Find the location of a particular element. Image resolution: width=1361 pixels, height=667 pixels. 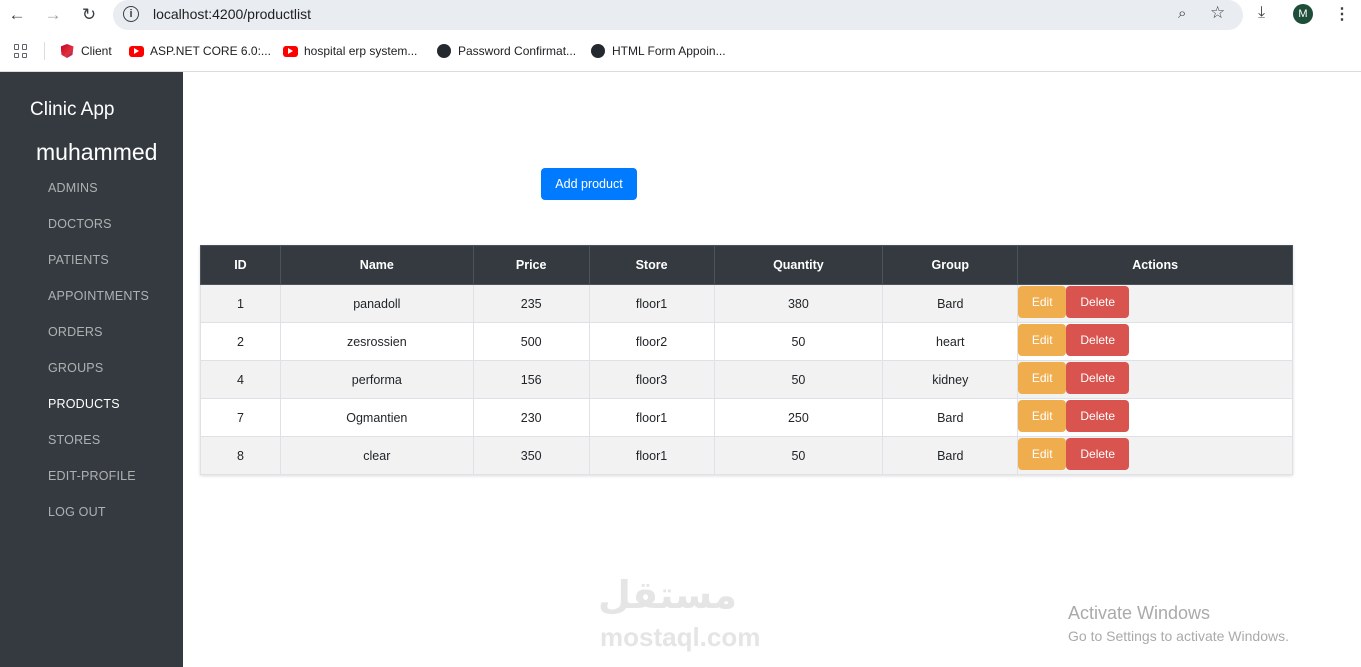

cell-store: floor2 is located at coordinates (651, 341).